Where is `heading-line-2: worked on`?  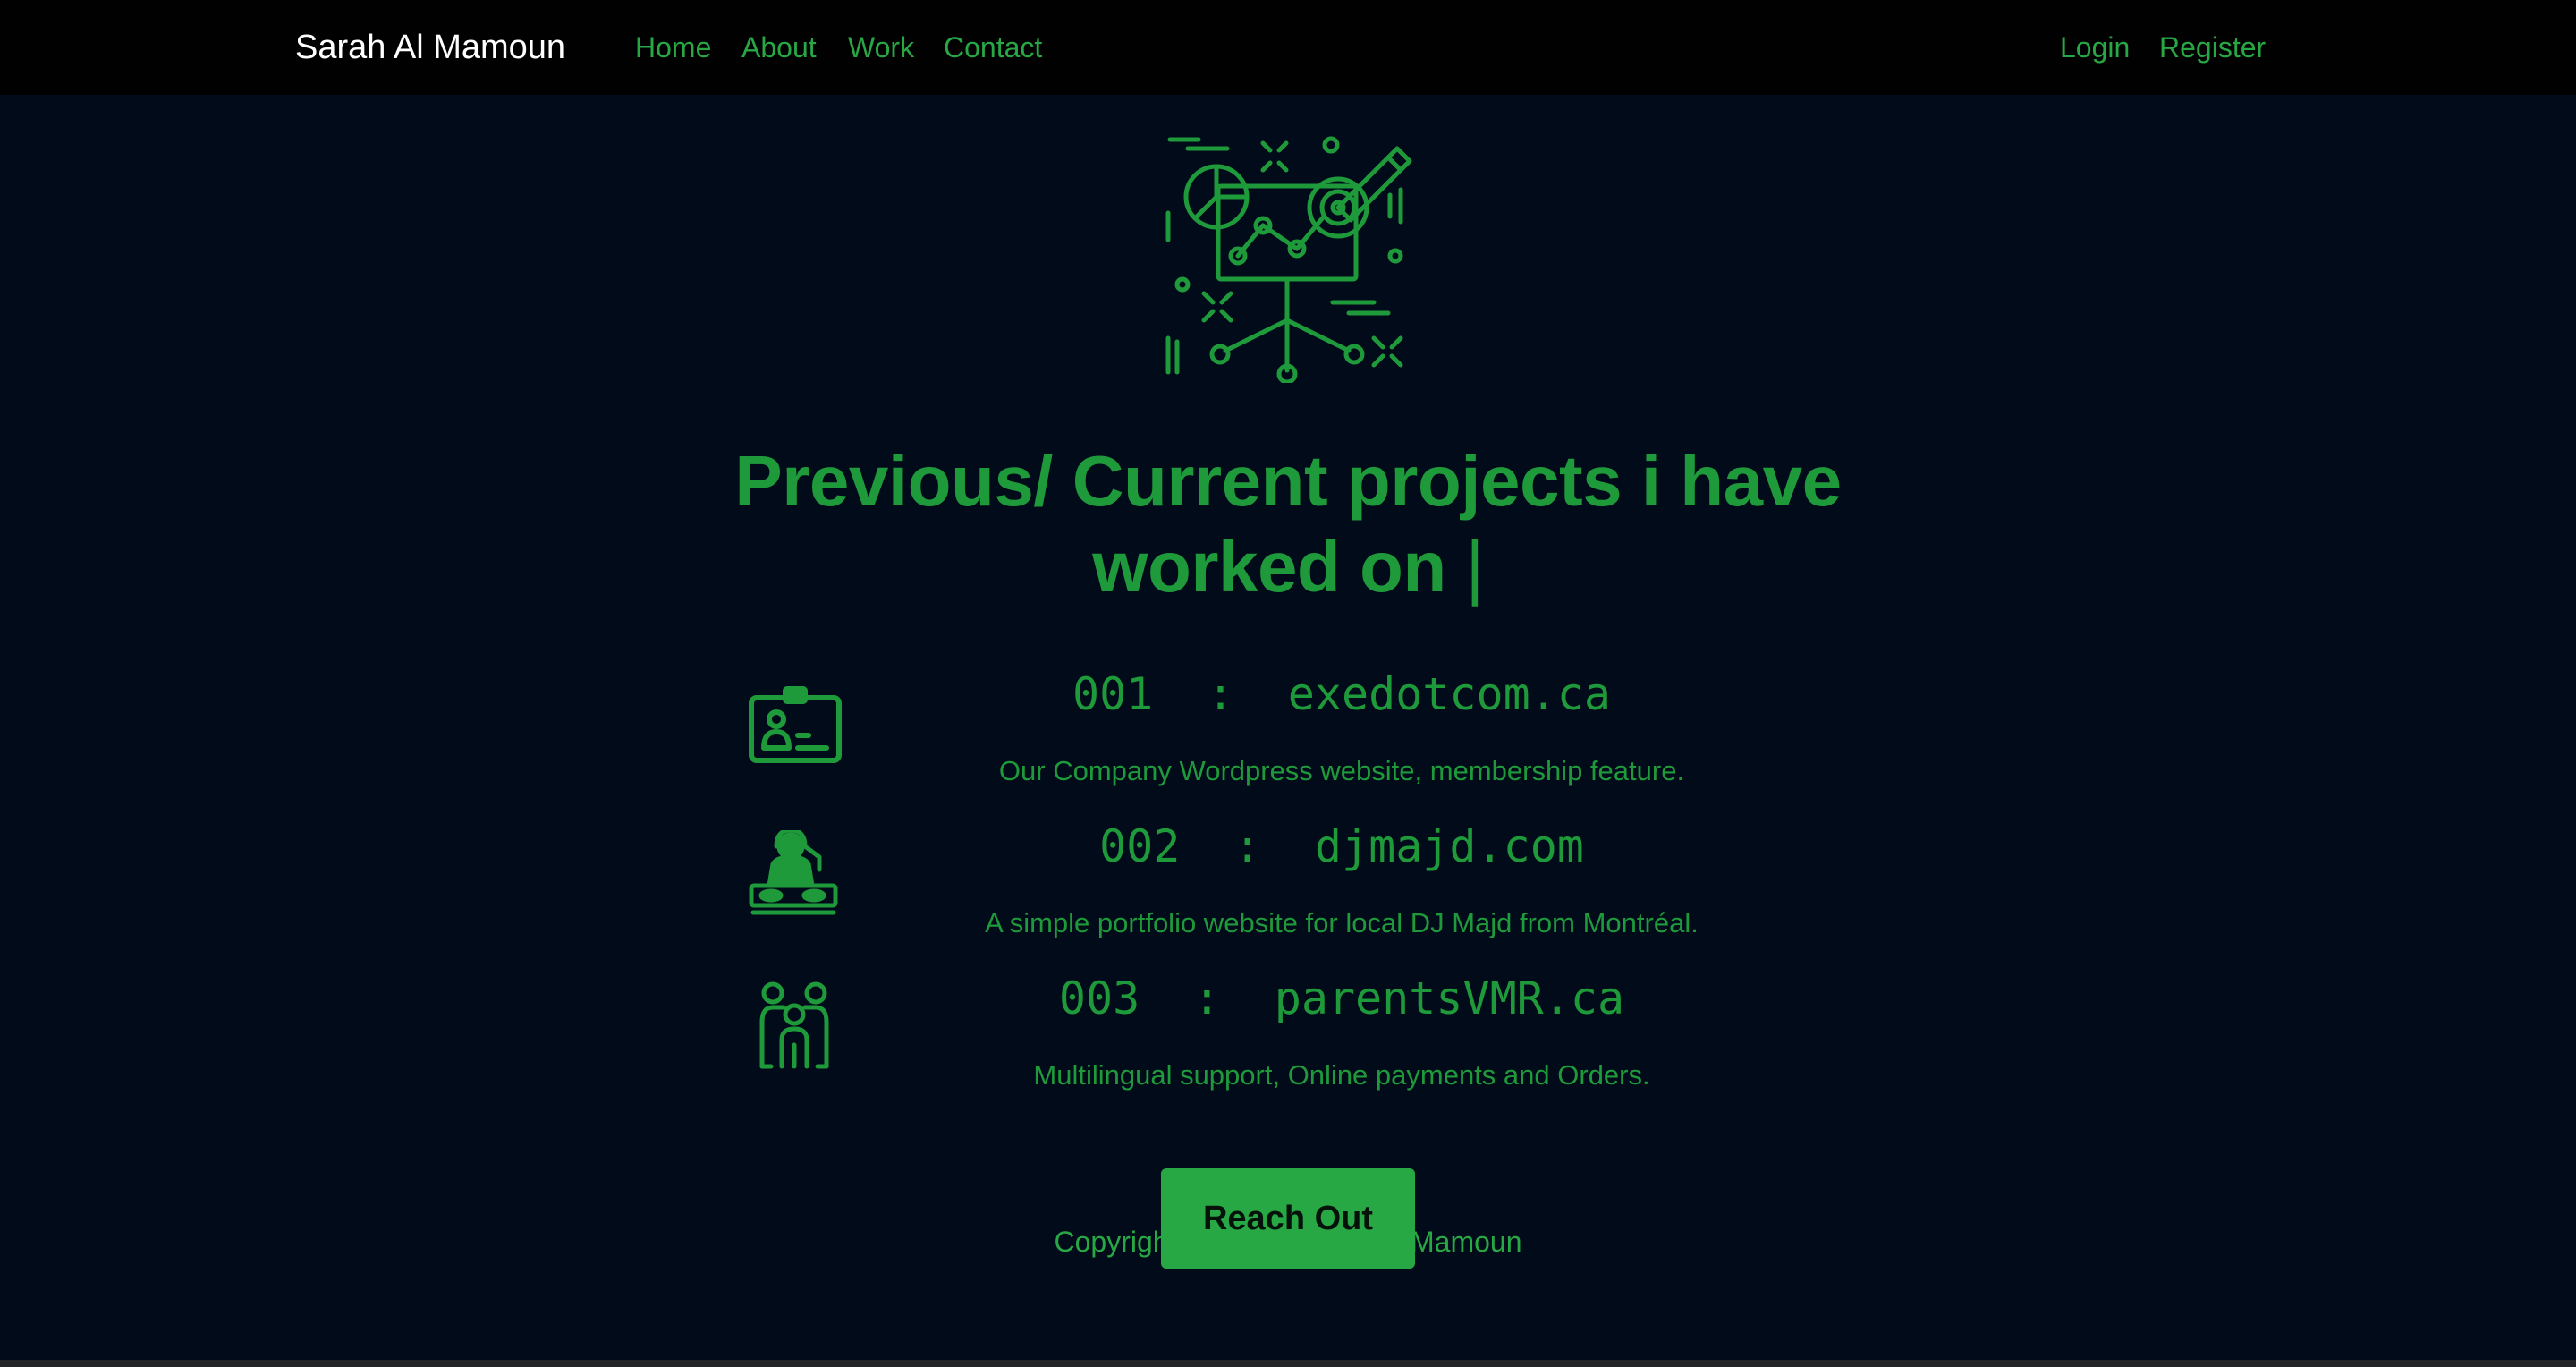 heading-line-2: worked on is located at coordinates (1269, 567).